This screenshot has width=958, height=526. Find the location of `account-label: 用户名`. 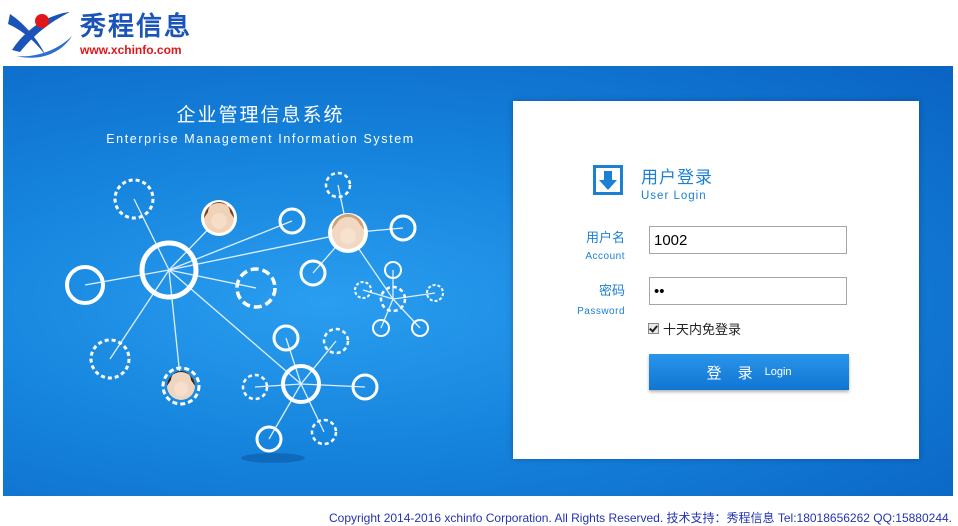

account-label: 用户名 is located at coordinates (605, 238).